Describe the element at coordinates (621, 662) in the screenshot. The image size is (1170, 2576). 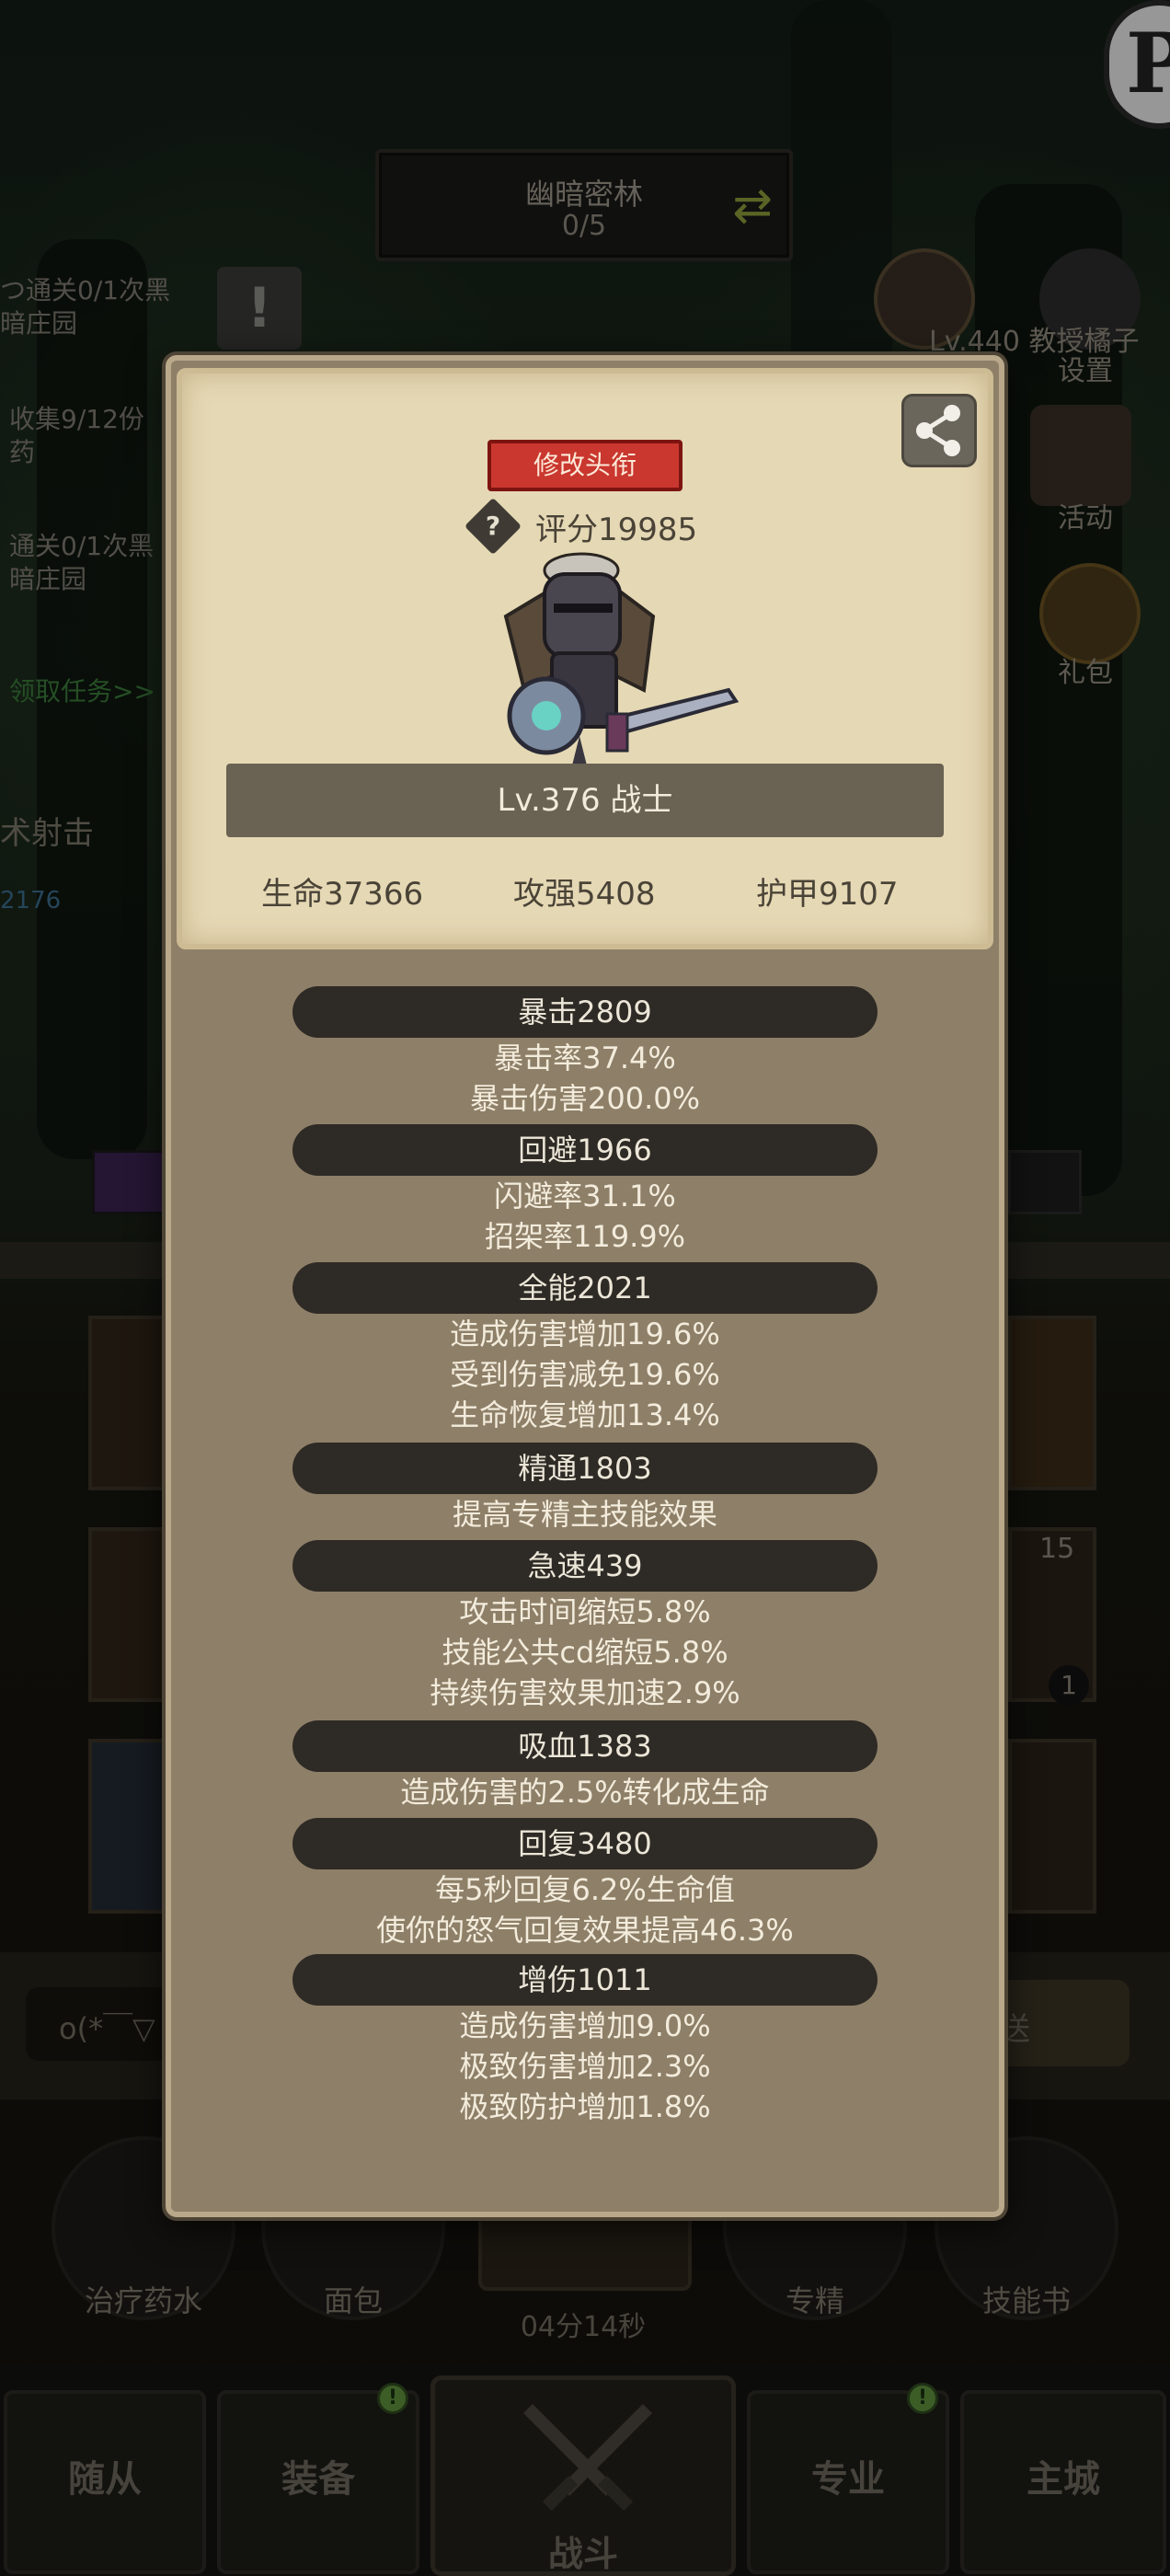
I see `warrior-avatar` at that location.